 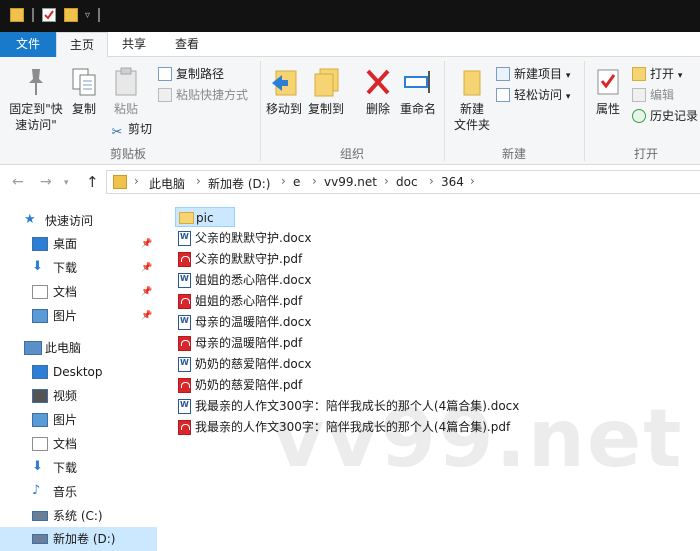 I want to click on documents-icon, so click(x=40, y=292).